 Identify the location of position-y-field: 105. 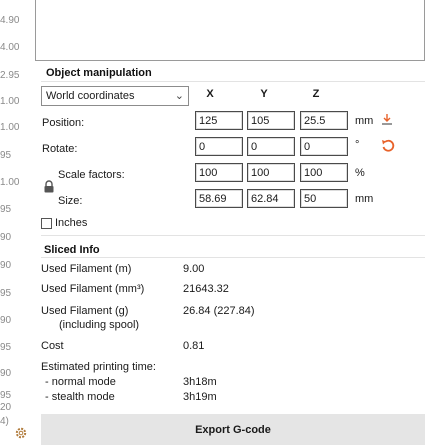
(271, 120).